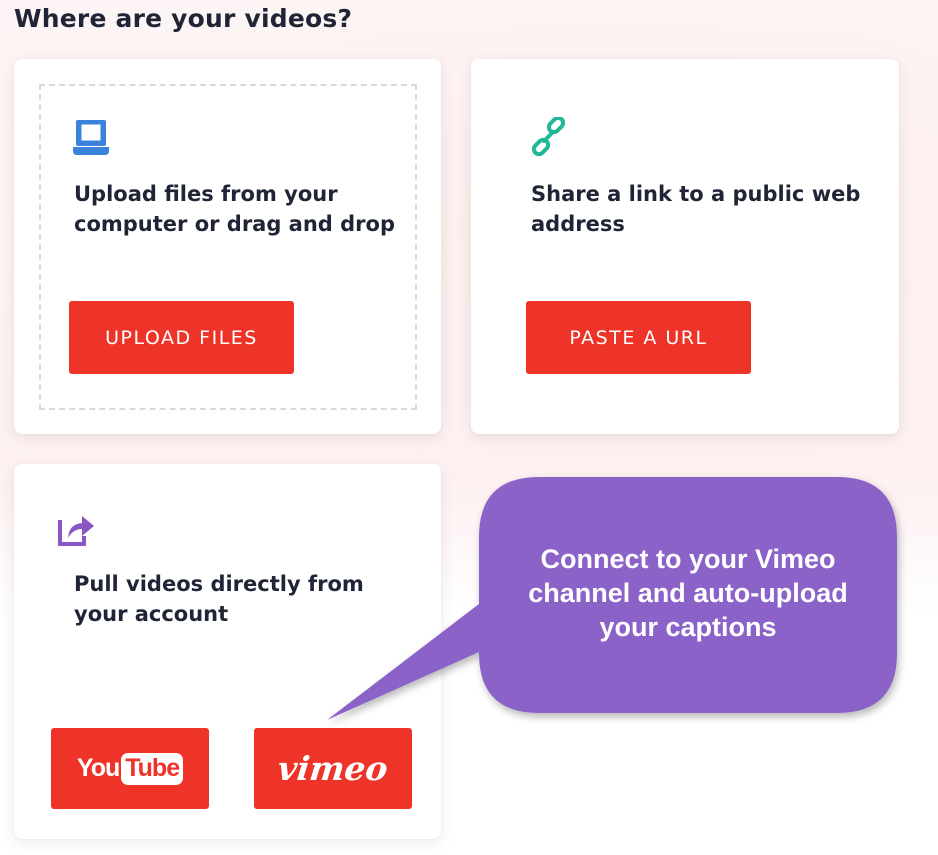 Image resolution: width=938 pixels, height=855 pixels. What do you see at coordinates (98, 768) in the screenshot?
I see `youtube-logo-you: You` at bounding box center [98, 768].